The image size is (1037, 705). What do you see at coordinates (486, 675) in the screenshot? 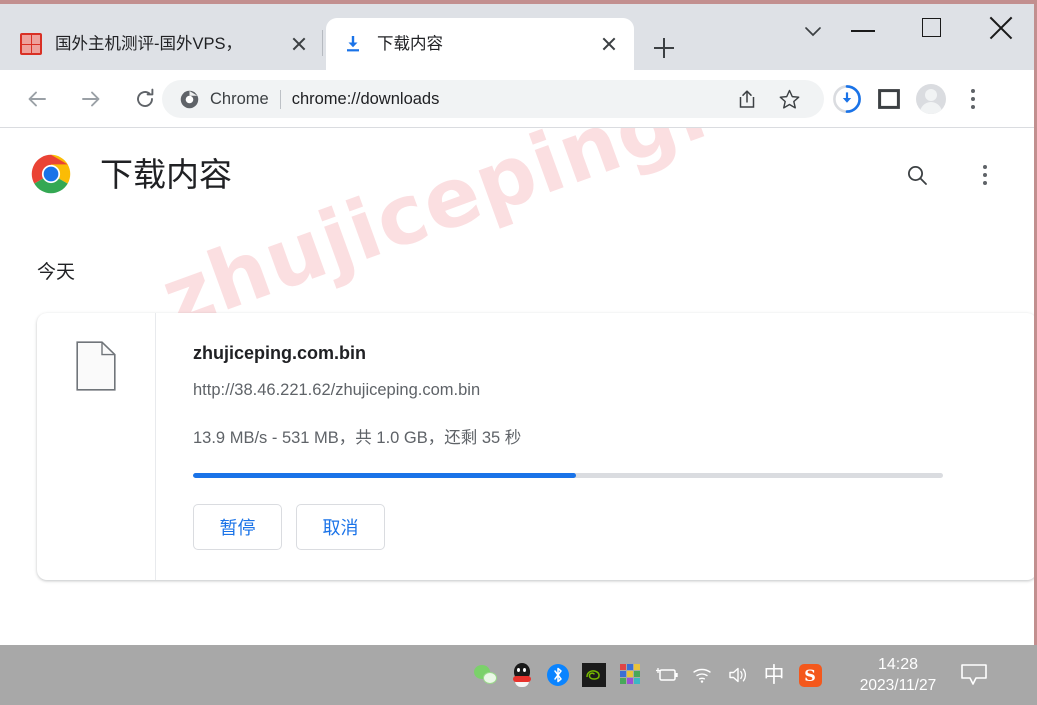
I see `wechat-icon` at bounding box center [486, 675].